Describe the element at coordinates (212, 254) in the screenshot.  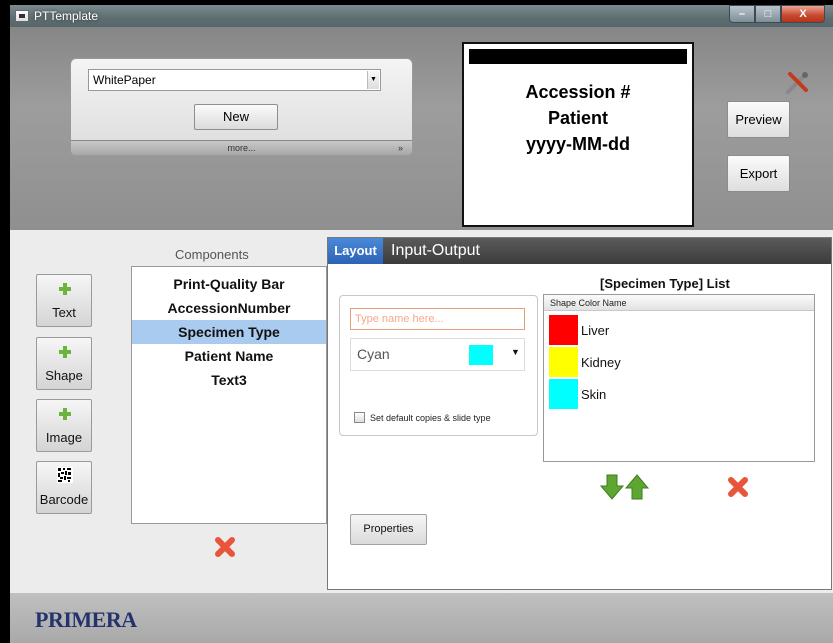
I see `components-title: Components` at that location.